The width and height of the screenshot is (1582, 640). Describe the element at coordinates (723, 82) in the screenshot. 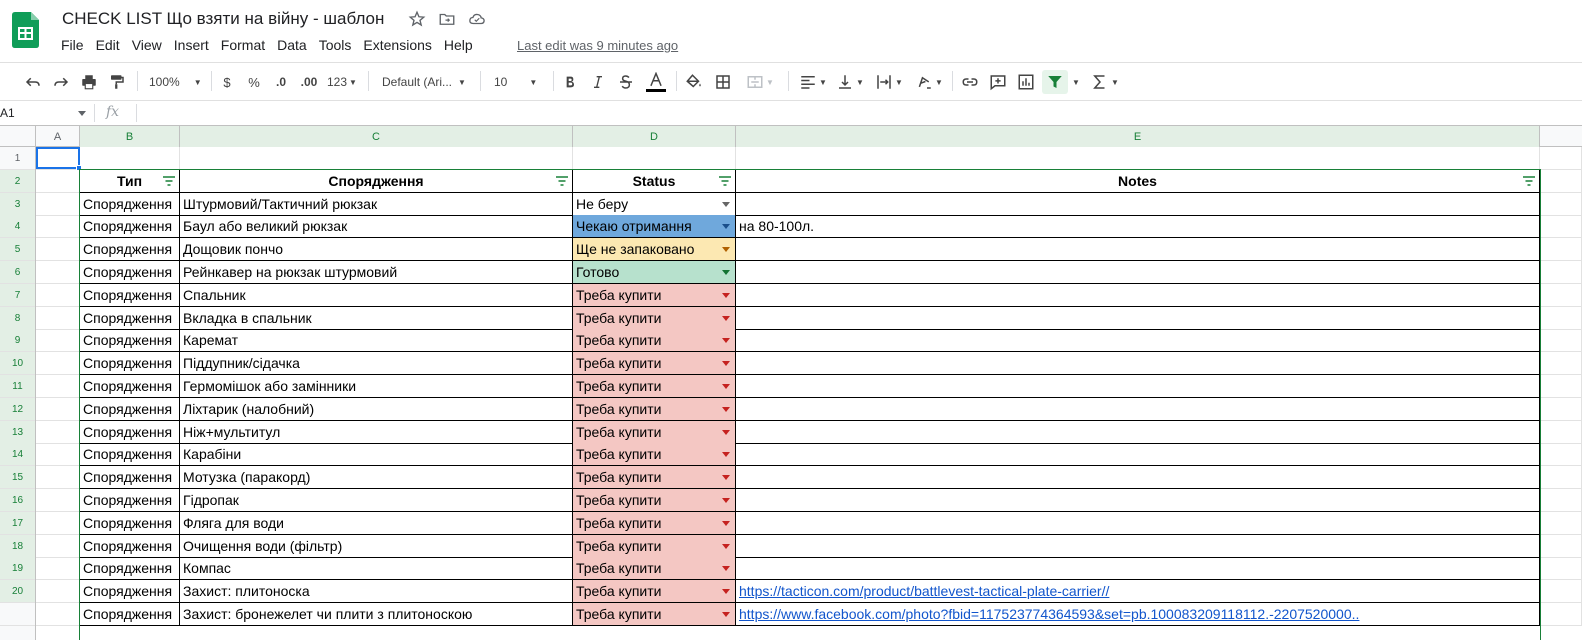

I see `borders-button` at that location.